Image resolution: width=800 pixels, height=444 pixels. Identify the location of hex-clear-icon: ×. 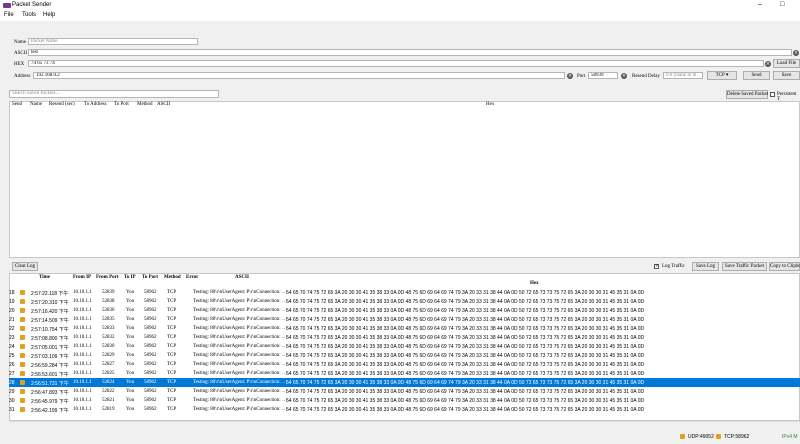
(768, 64).